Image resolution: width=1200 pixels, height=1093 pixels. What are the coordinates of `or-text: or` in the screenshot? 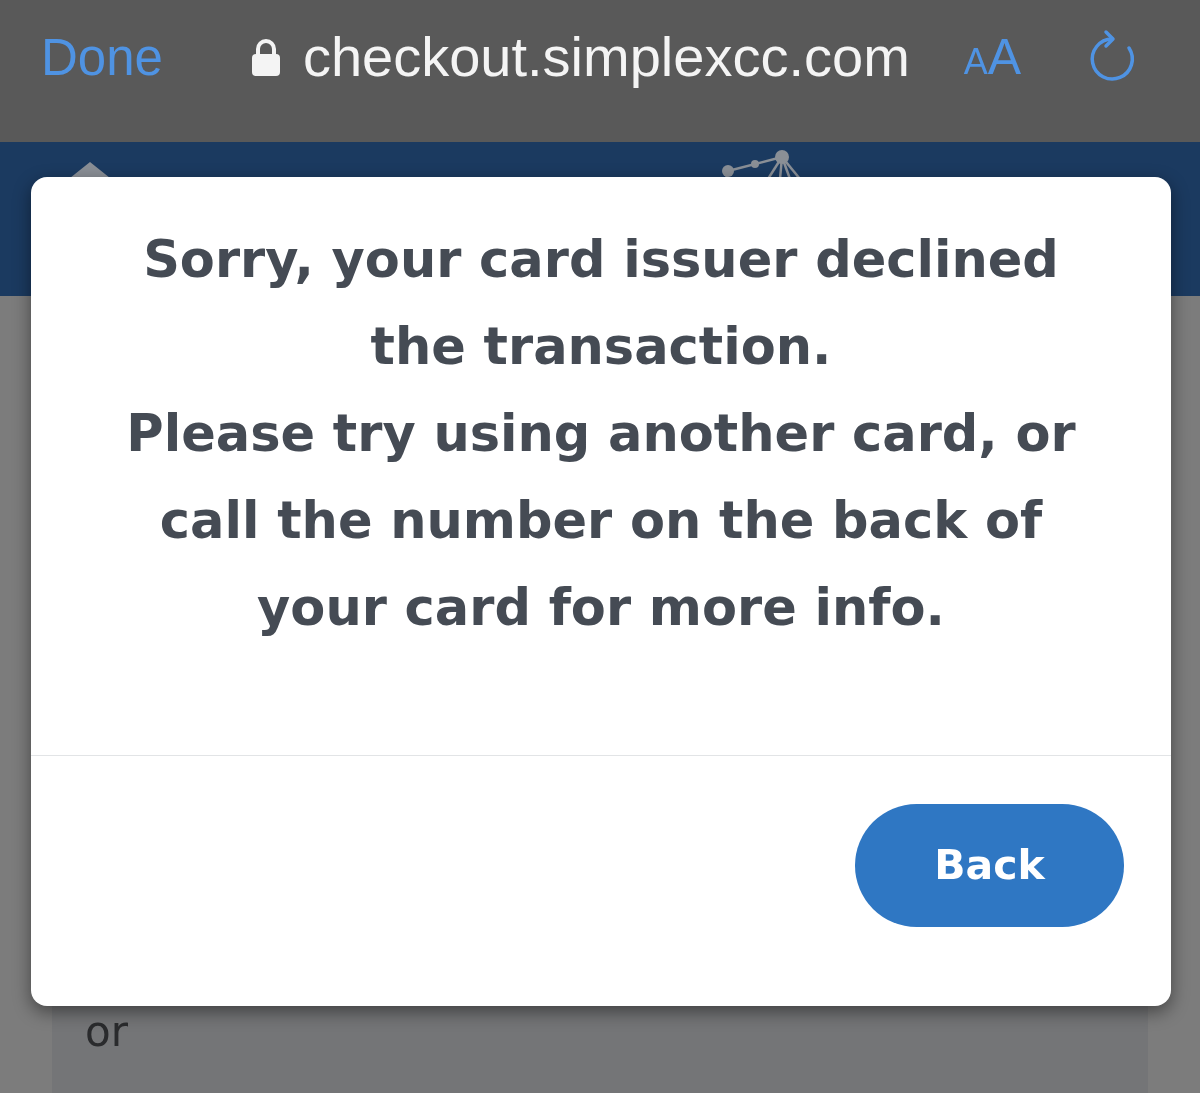 It's located at (107, 1032).